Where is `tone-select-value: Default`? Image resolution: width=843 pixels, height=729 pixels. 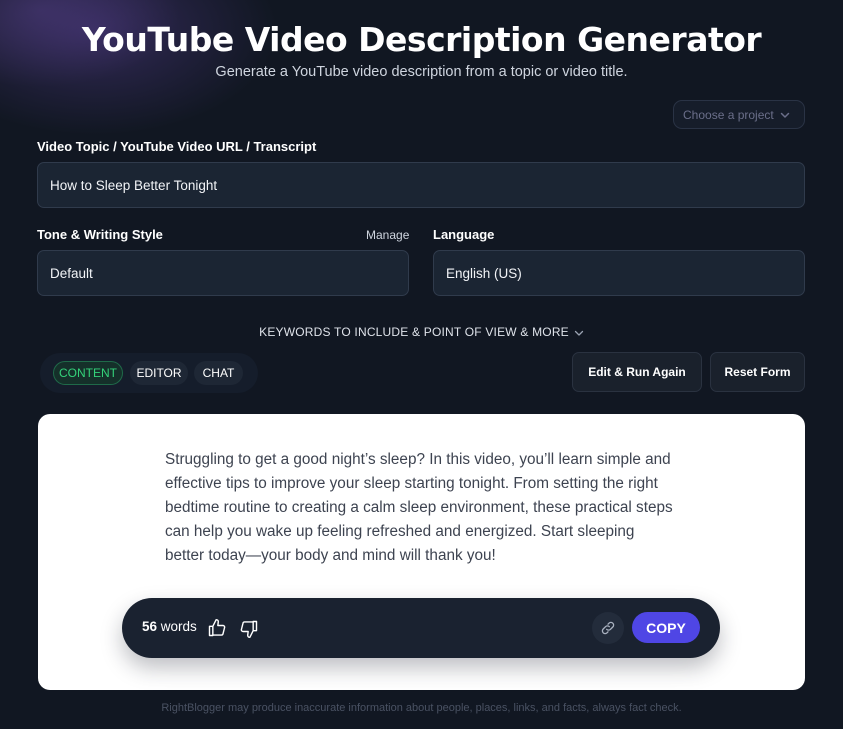
tone-select-value: Default is located at coordinates (71, 273).